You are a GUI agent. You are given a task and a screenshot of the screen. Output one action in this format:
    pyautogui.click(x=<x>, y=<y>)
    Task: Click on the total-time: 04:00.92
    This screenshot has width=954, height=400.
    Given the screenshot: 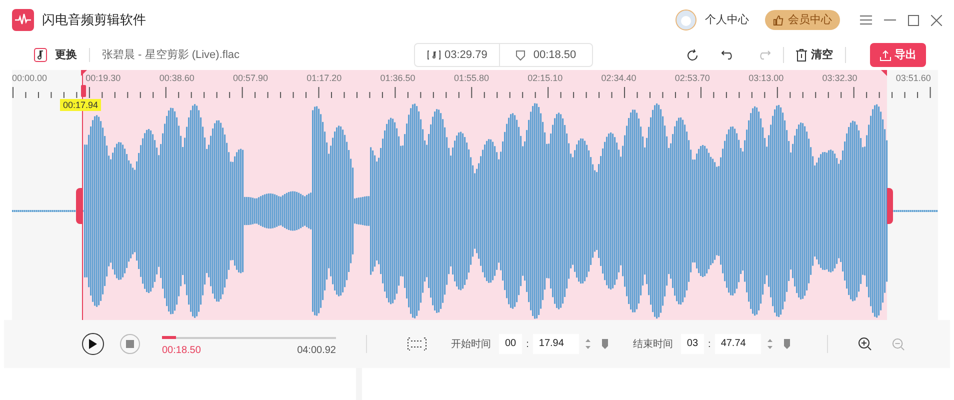 What is the action you would take?
    pyautogui.click(x=316, y=351)
    